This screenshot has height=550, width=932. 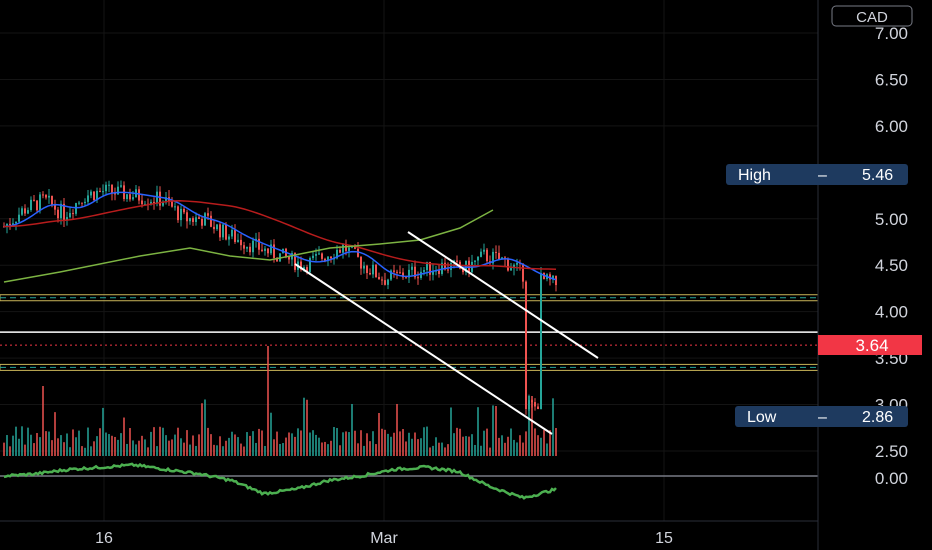 What do you see at coordinates (891, 312) in the screenshot?
I see `price-tick-label: 4.00` at bounding box center [891, 312].